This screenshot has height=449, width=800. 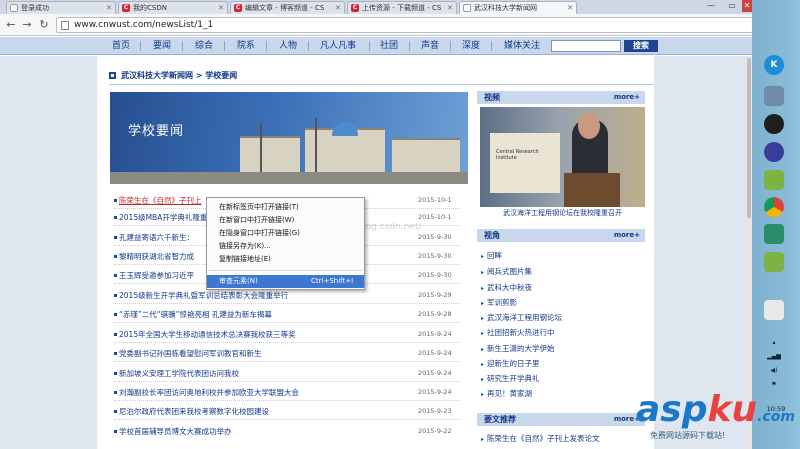 I want to click on sidebar-link: ▸ 陈荣生在《自然》子刊上发表论文, so click(x=563, y=438).